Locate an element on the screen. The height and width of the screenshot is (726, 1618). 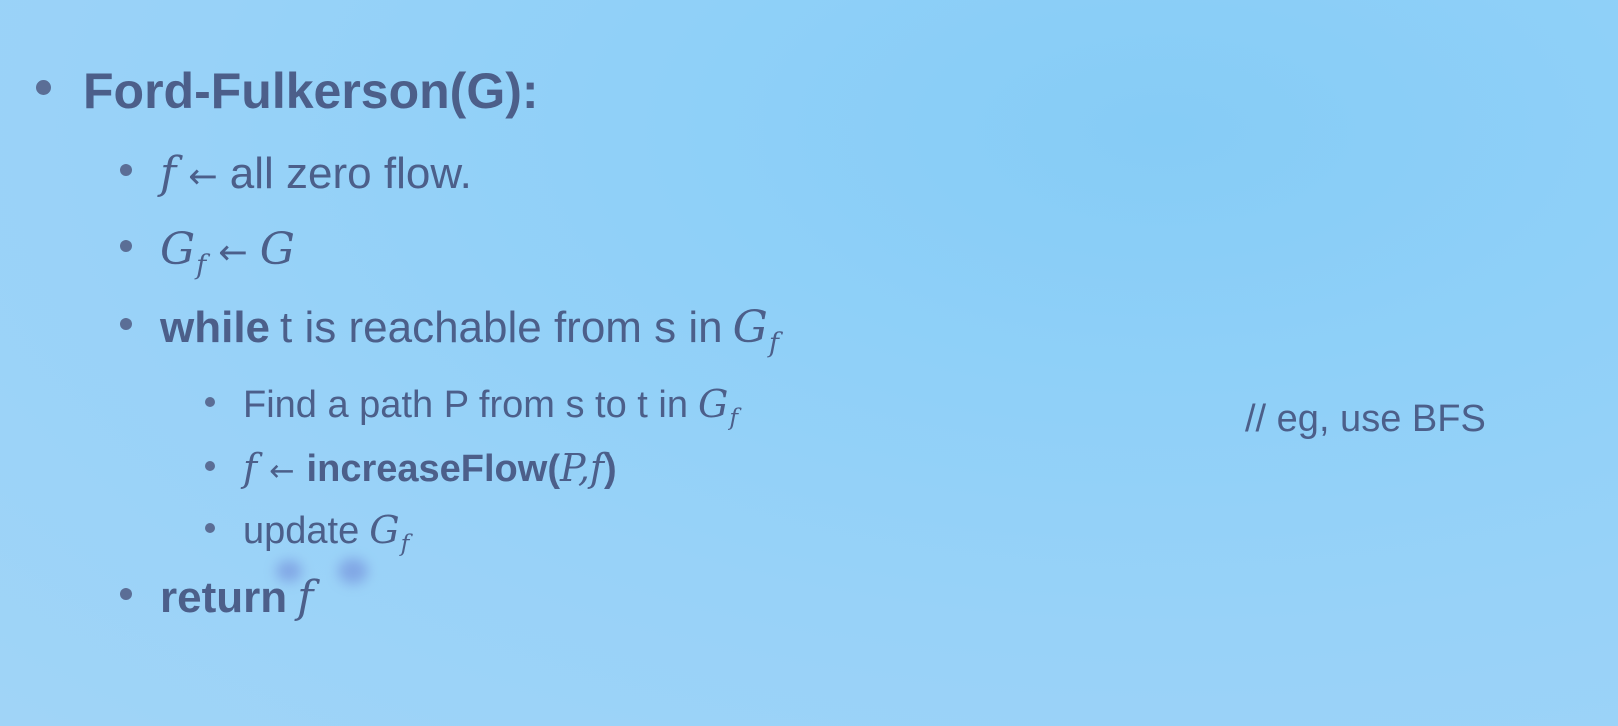
algorithm-title: Ford-Fulkerson(G): is located at coordinates (311, 91).